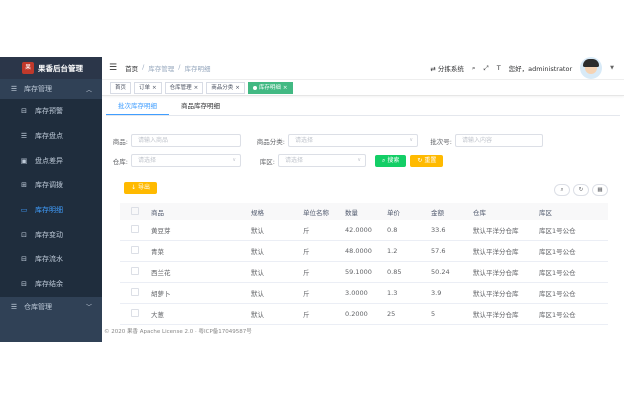 This screenshot has height=395, width=624. I want to click on col-qty: 数量, so click(365, 211).